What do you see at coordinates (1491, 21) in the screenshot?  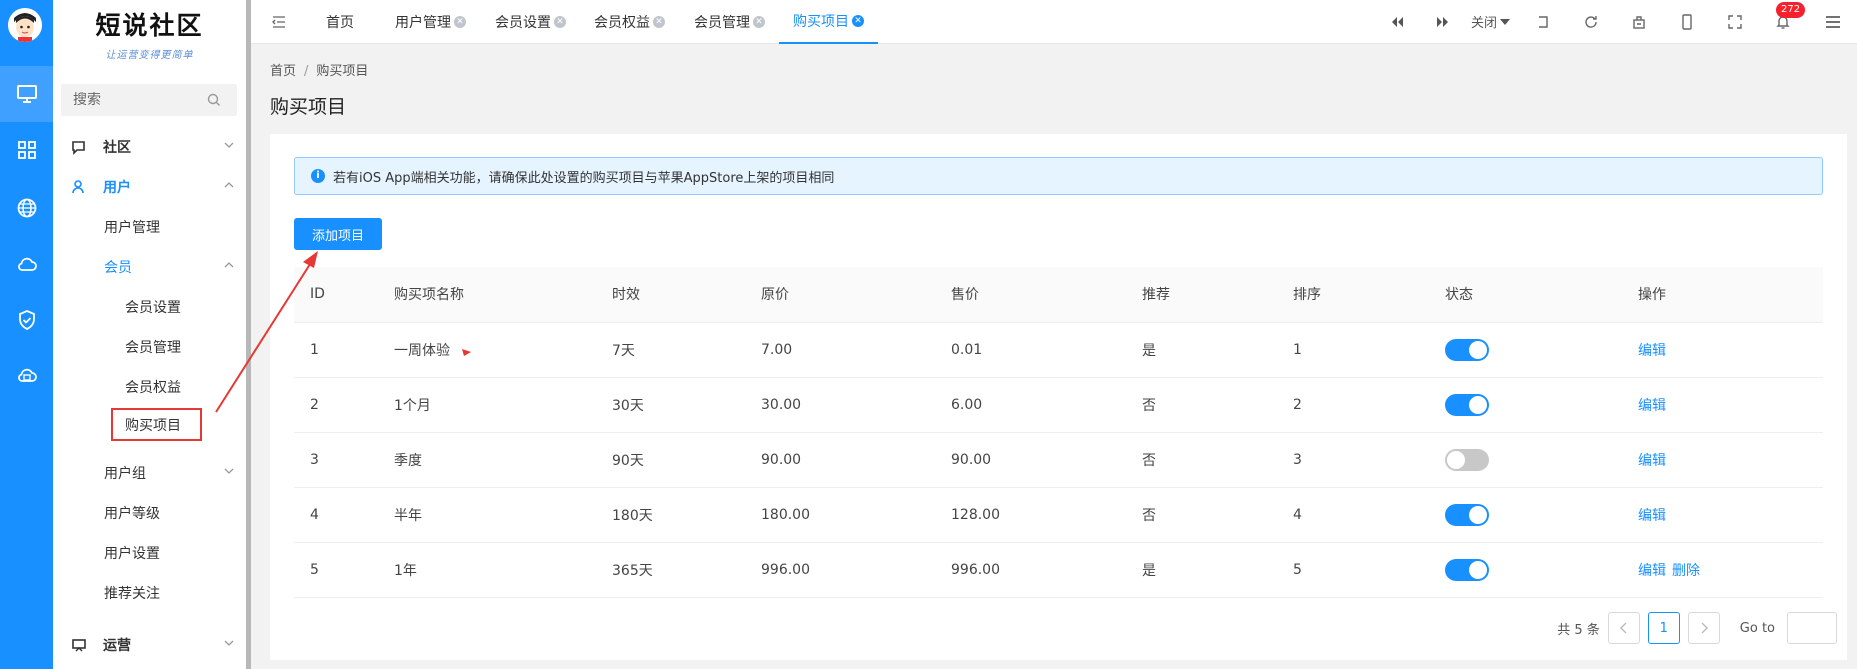 I see `close-tabs-dropdown: 关闭` at bounding box center [1491, 21].